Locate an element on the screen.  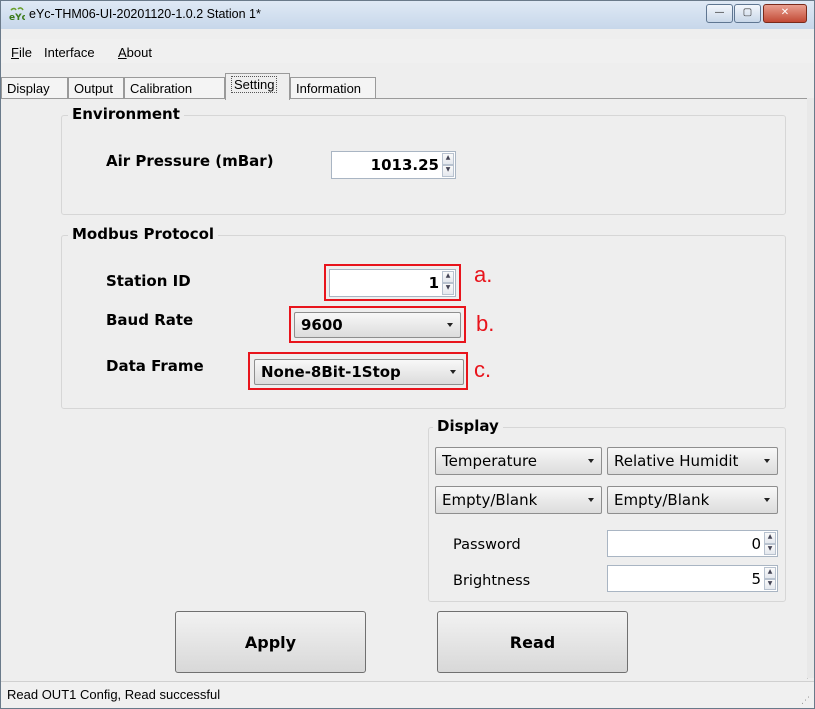
tab-output-label: Output is located at coordinates (94, 88).